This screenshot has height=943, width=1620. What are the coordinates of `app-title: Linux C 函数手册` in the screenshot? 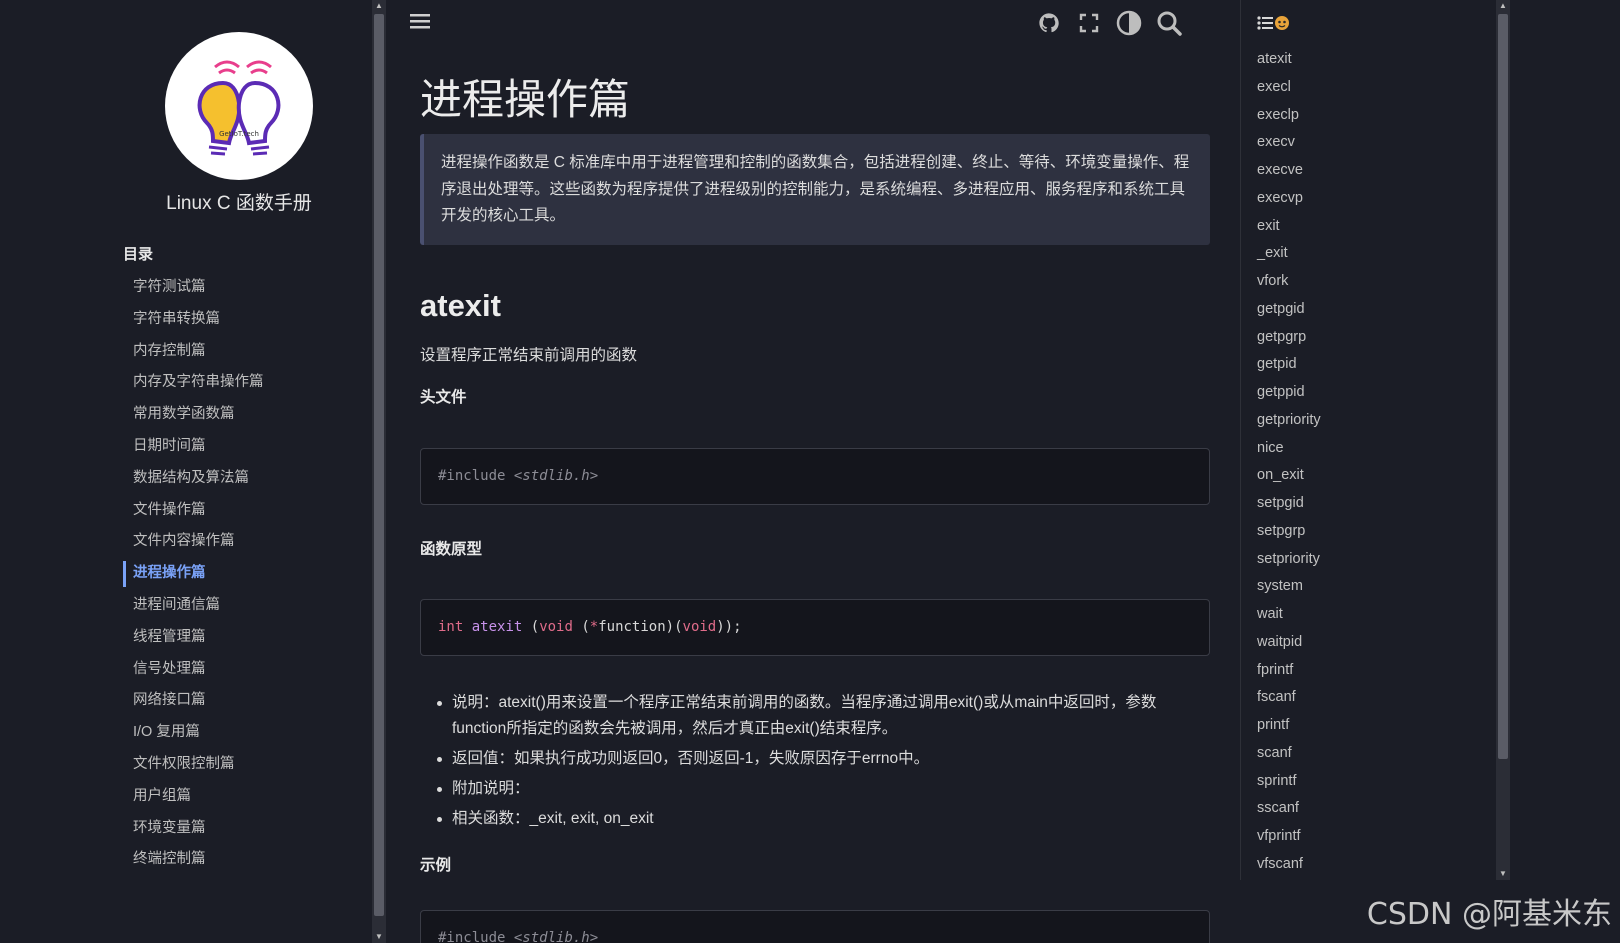 It's located at (239, 201).